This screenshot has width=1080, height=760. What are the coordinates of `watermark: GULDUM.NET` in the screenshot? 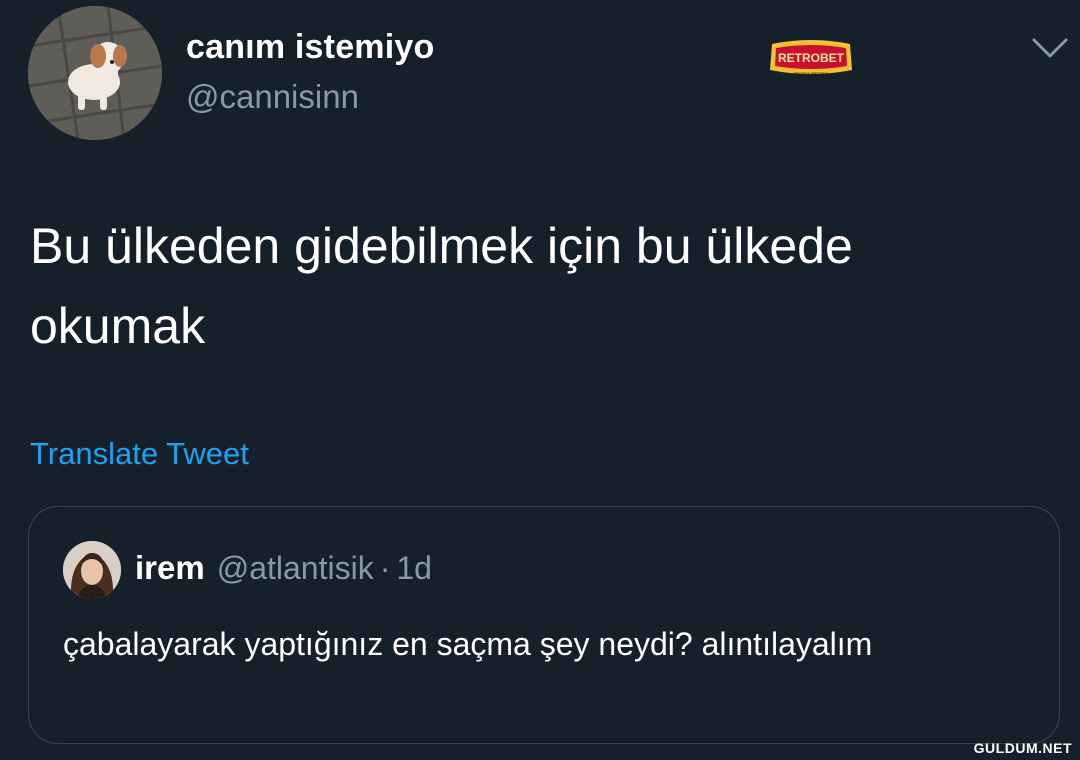 It's located at (1022, 748).